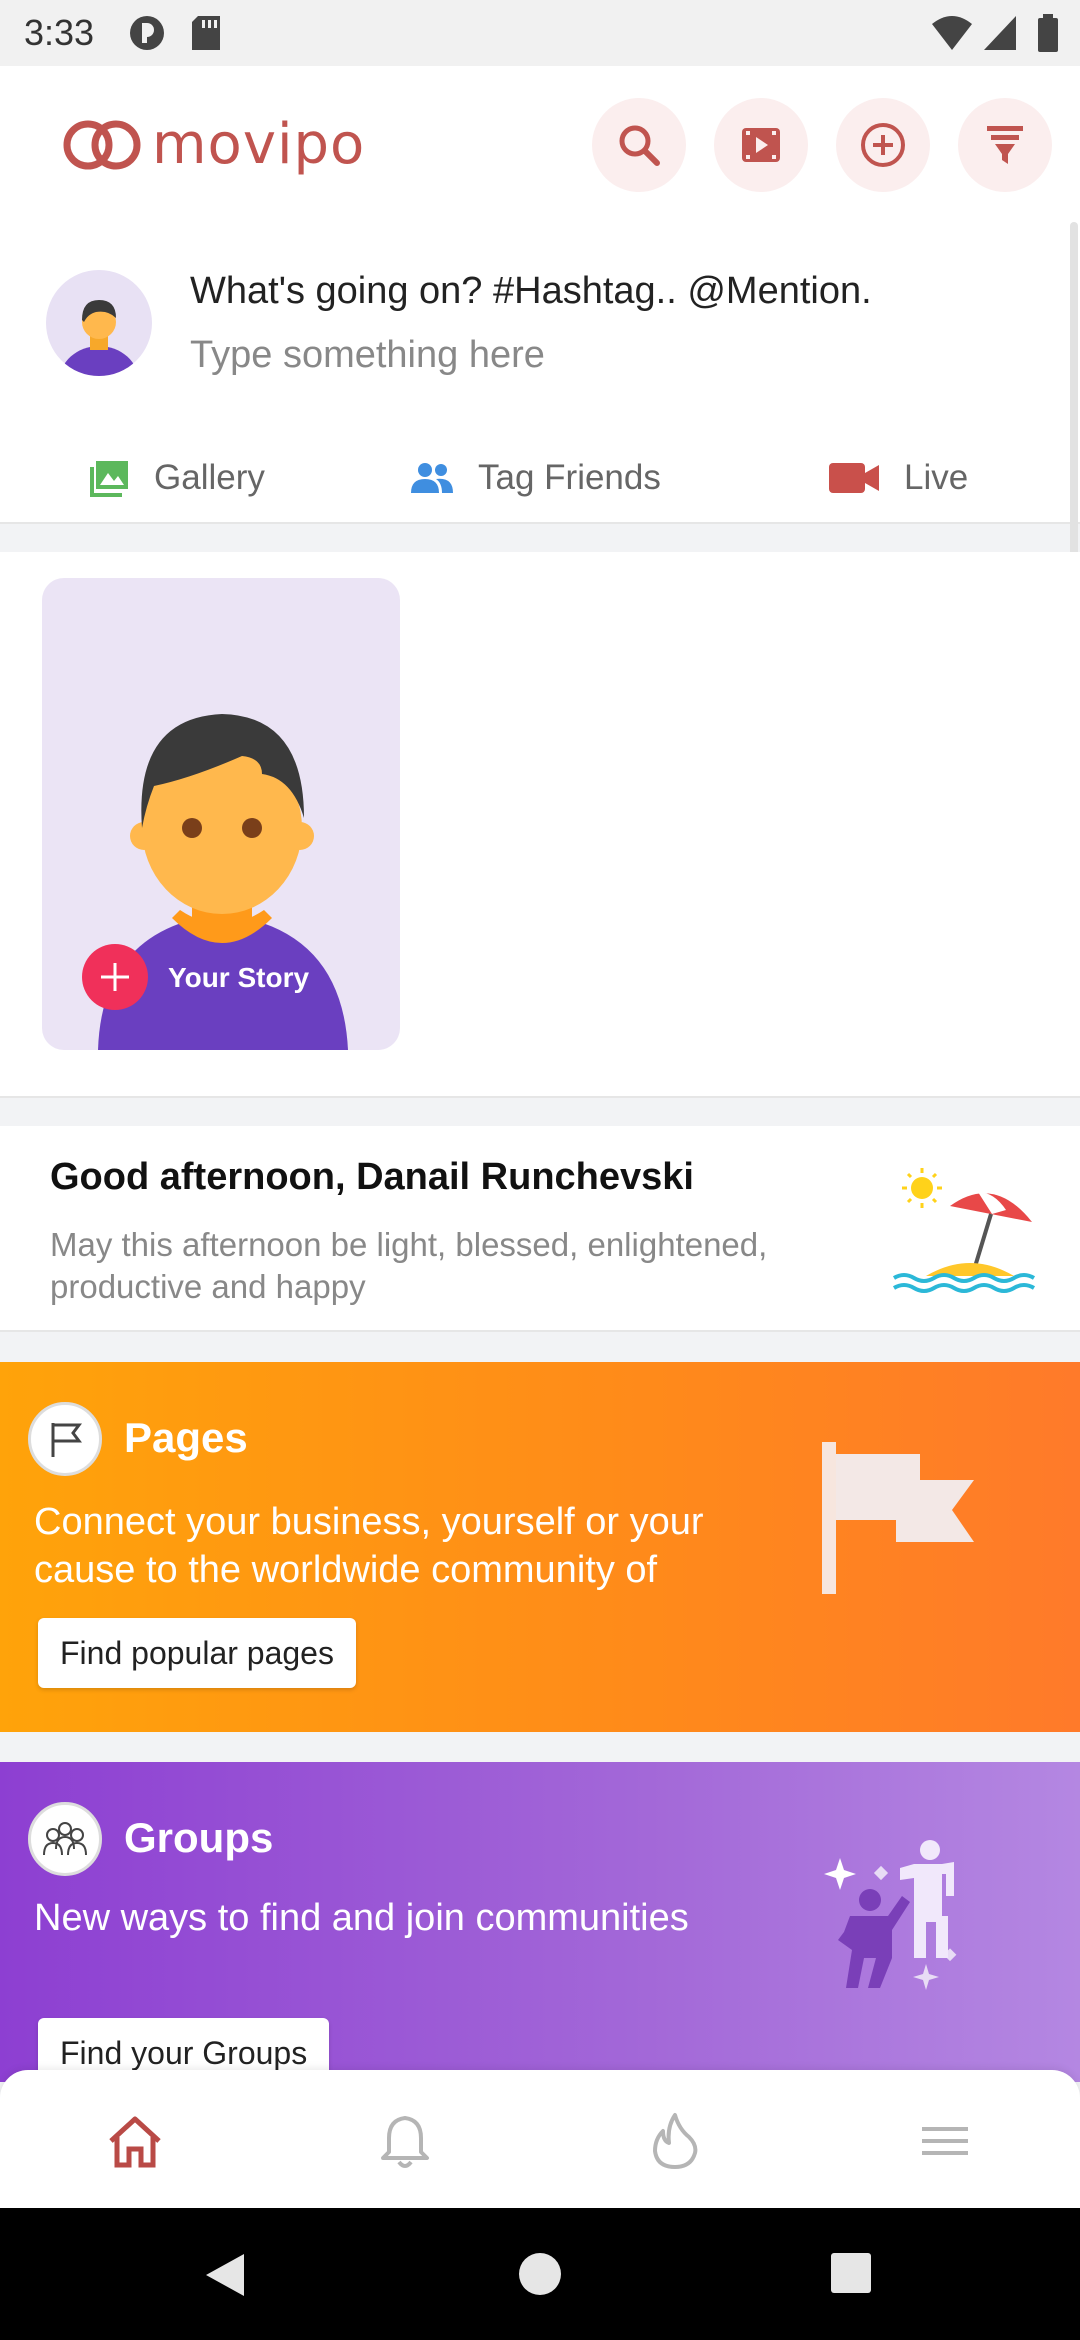 The height and width of the screenshot is (2340, 1080). Describe the element at coordinates (432, 478) in the screenshot. I see `people-icon` at that location.